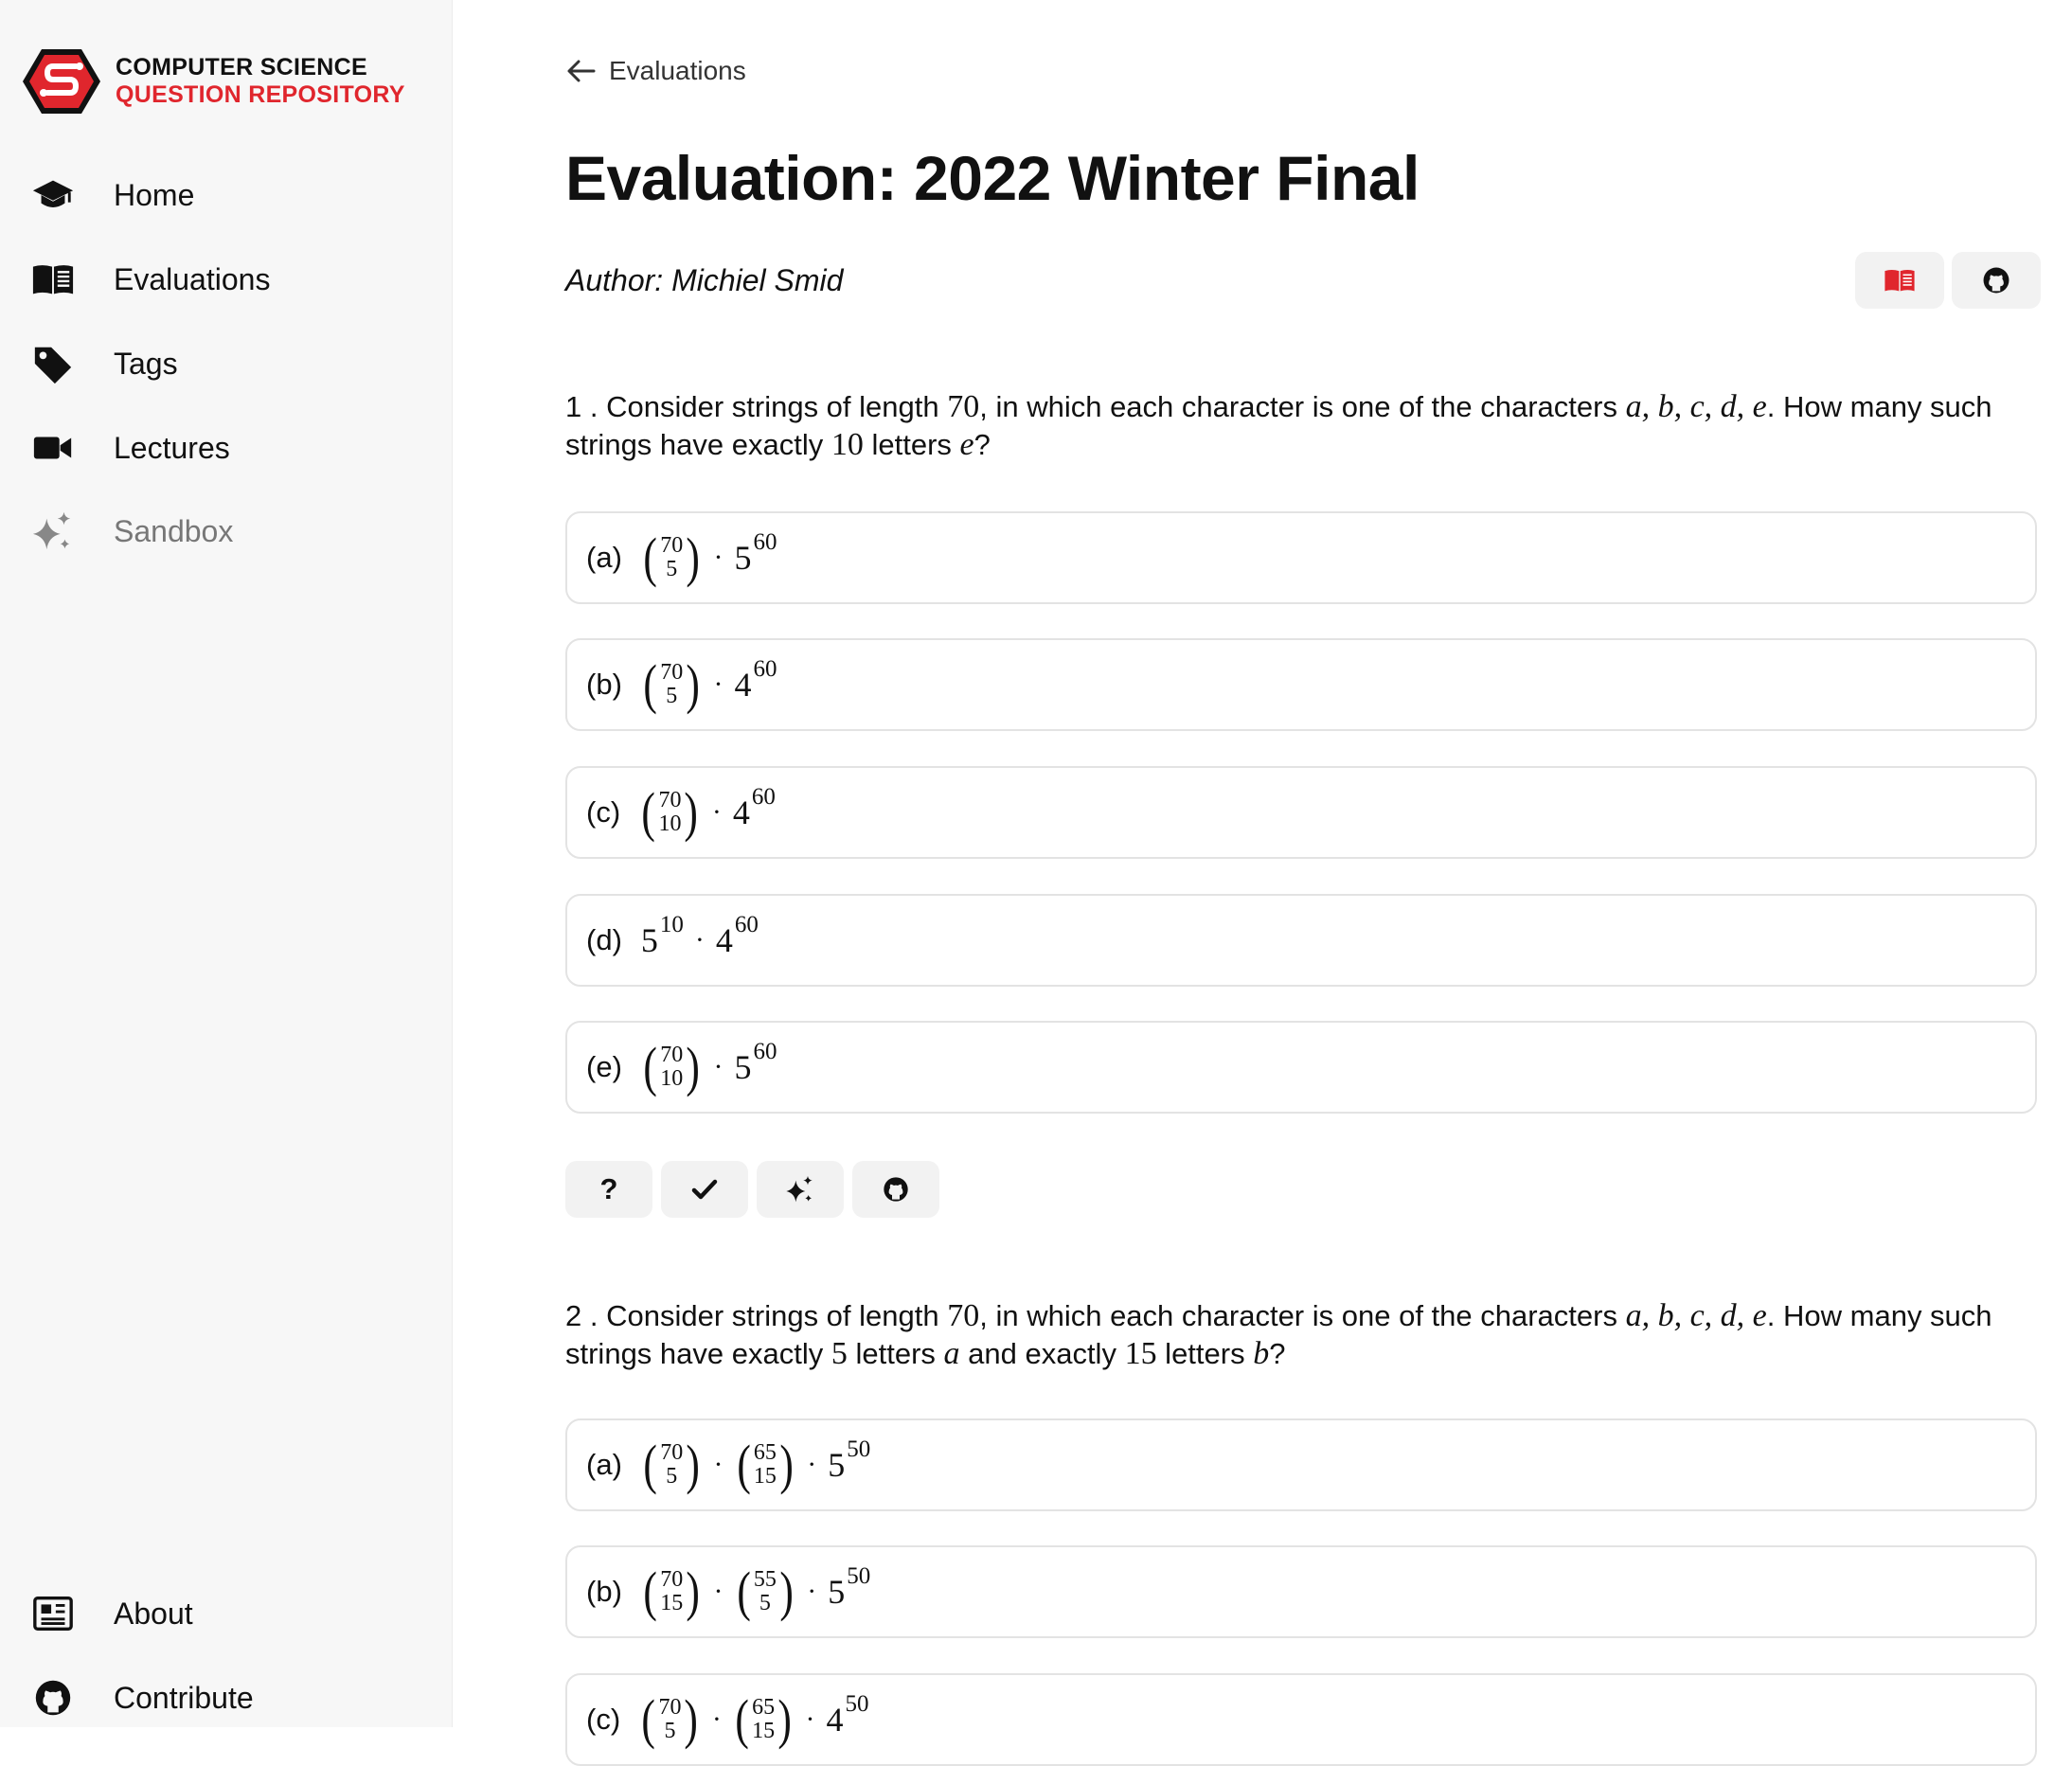  I want to click on back-link: Evaluations, so click(655, 71).